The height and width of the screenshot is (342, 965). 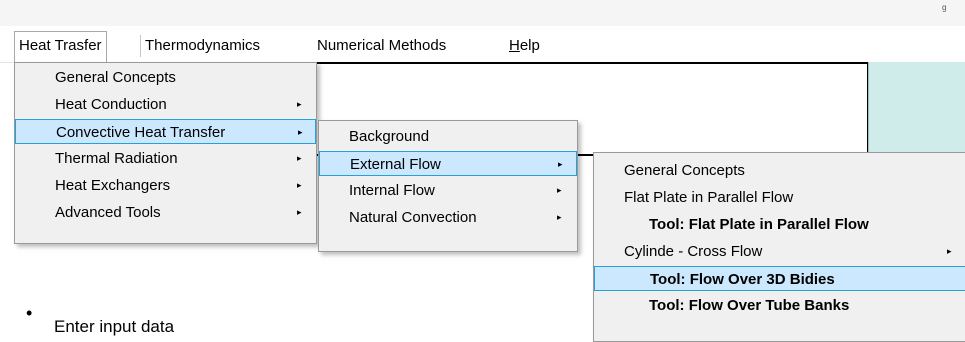 What do you see at coordinates (165, 212) in the screenshot?
I see `menu1-item-advanced-tools: Advanced Tools ▸` at bounding box center [165, 212].